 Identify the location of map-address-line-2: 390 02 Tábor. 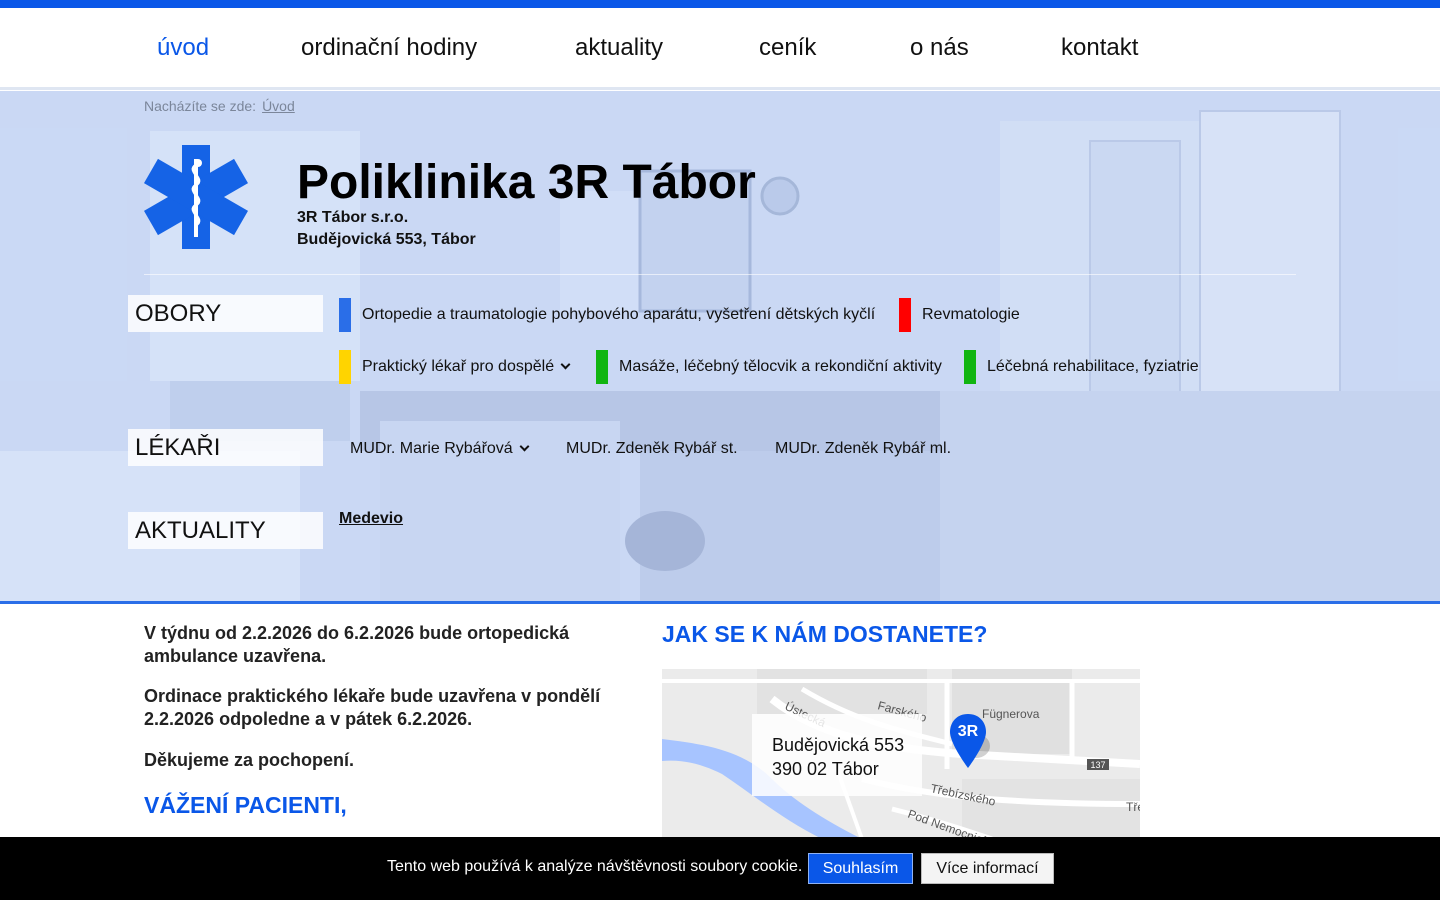
(825, 769).